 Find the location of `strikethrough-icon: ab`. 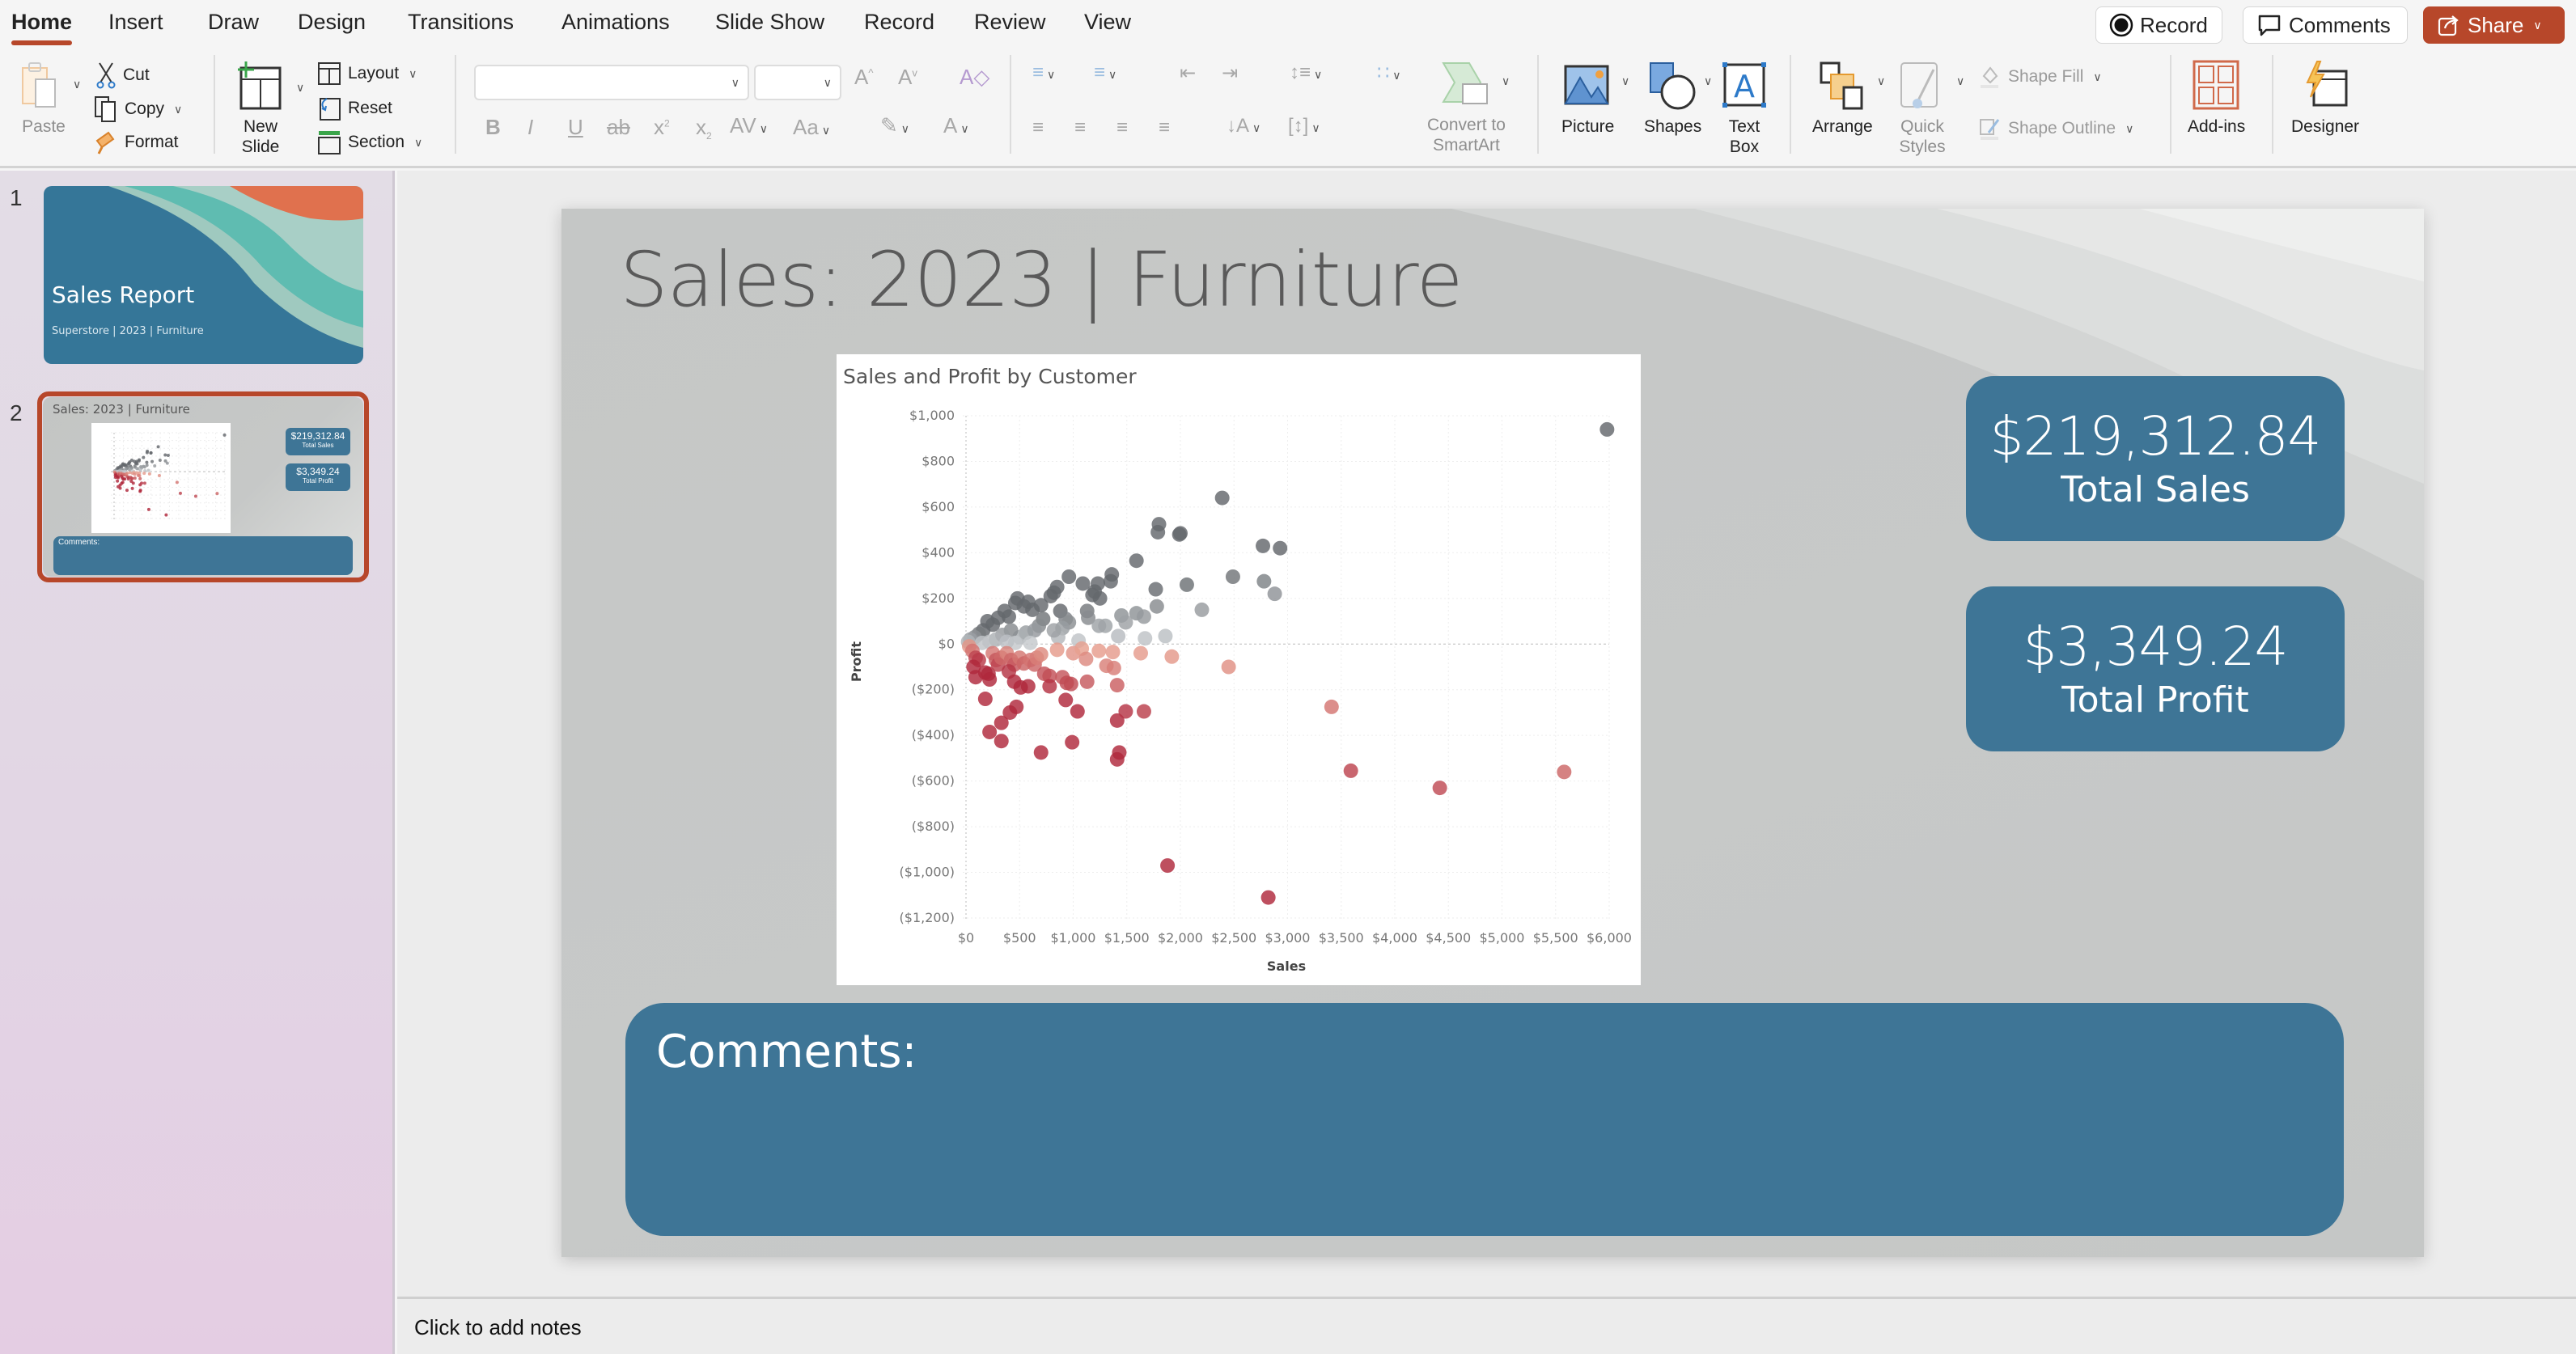

strikethrough-icon: ab is located at coordinates (618, 128).